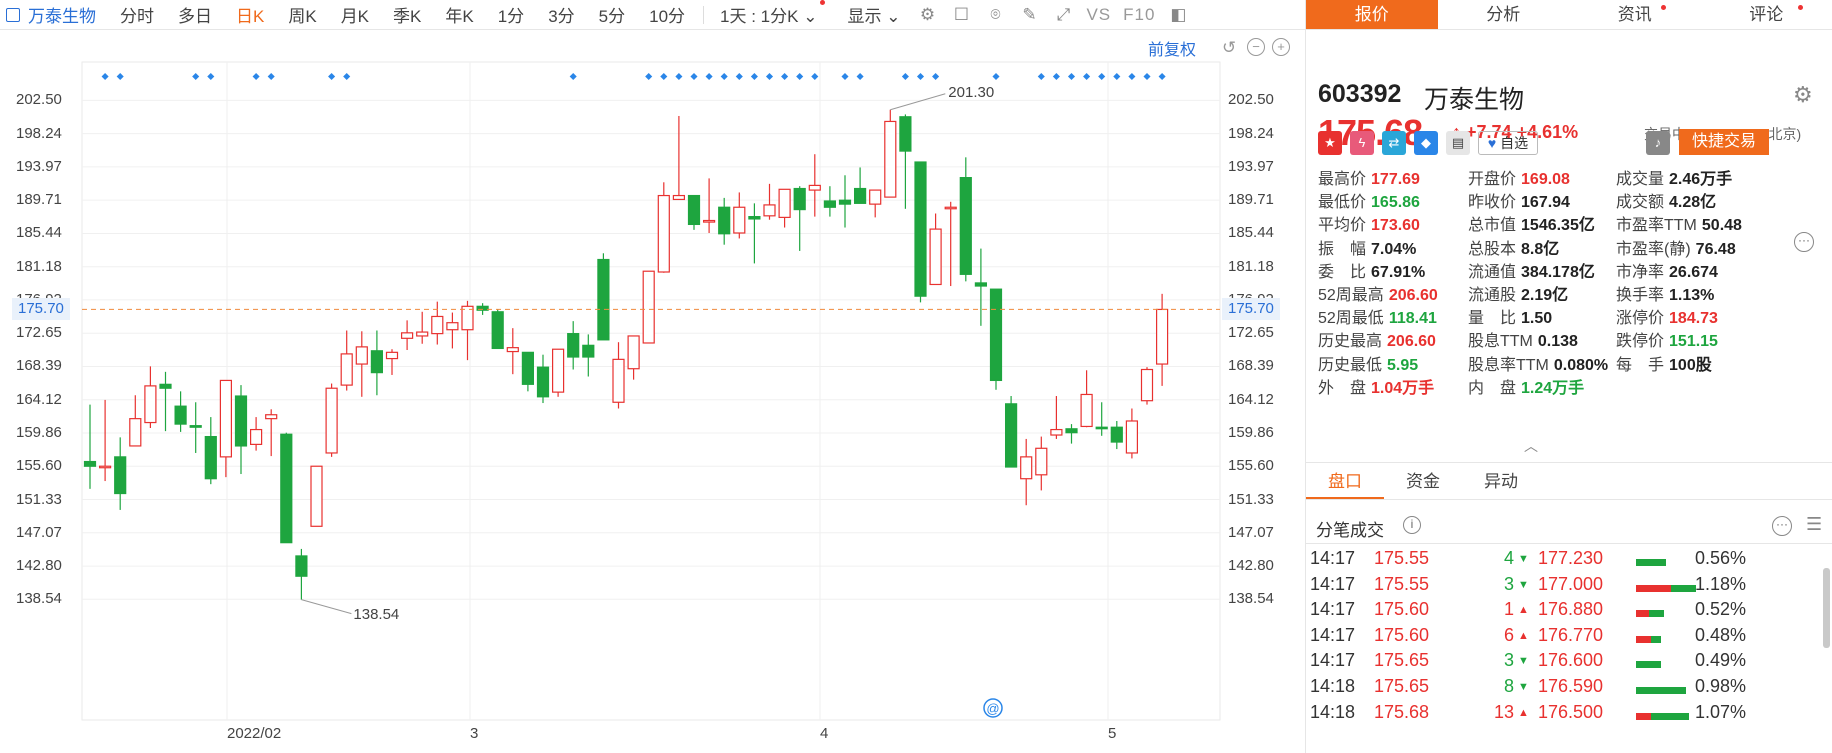  What do you see at coordinates (561, 14) in the screenshot?
I see `period-tab: 3分` at bounding box center [561, 14].